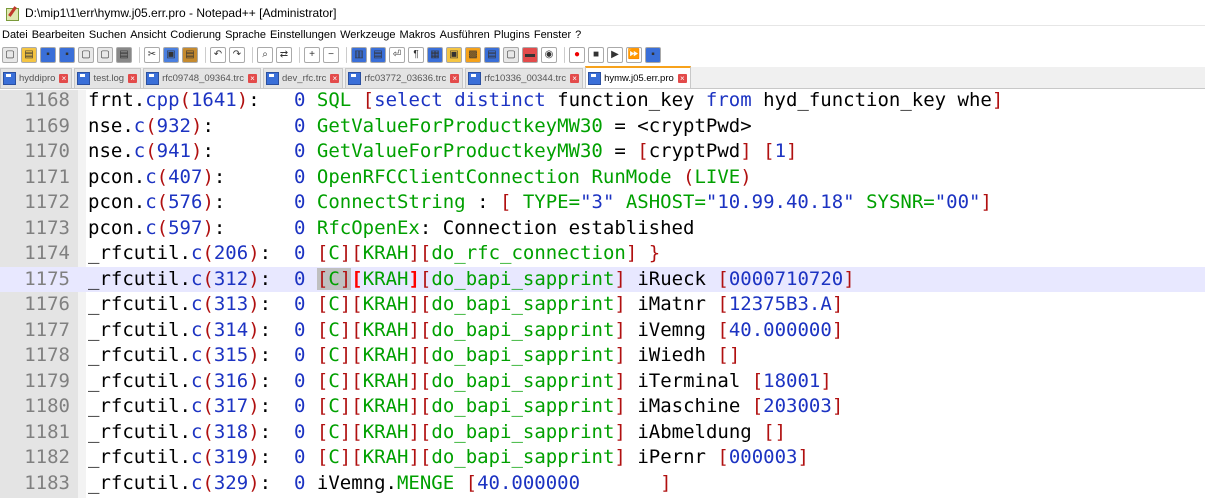 The height and width of the screenshot is (498, 1205). Describe the element at coordinates (124, 55) in the screenshot. I see `print-icon: ▤` at that location.